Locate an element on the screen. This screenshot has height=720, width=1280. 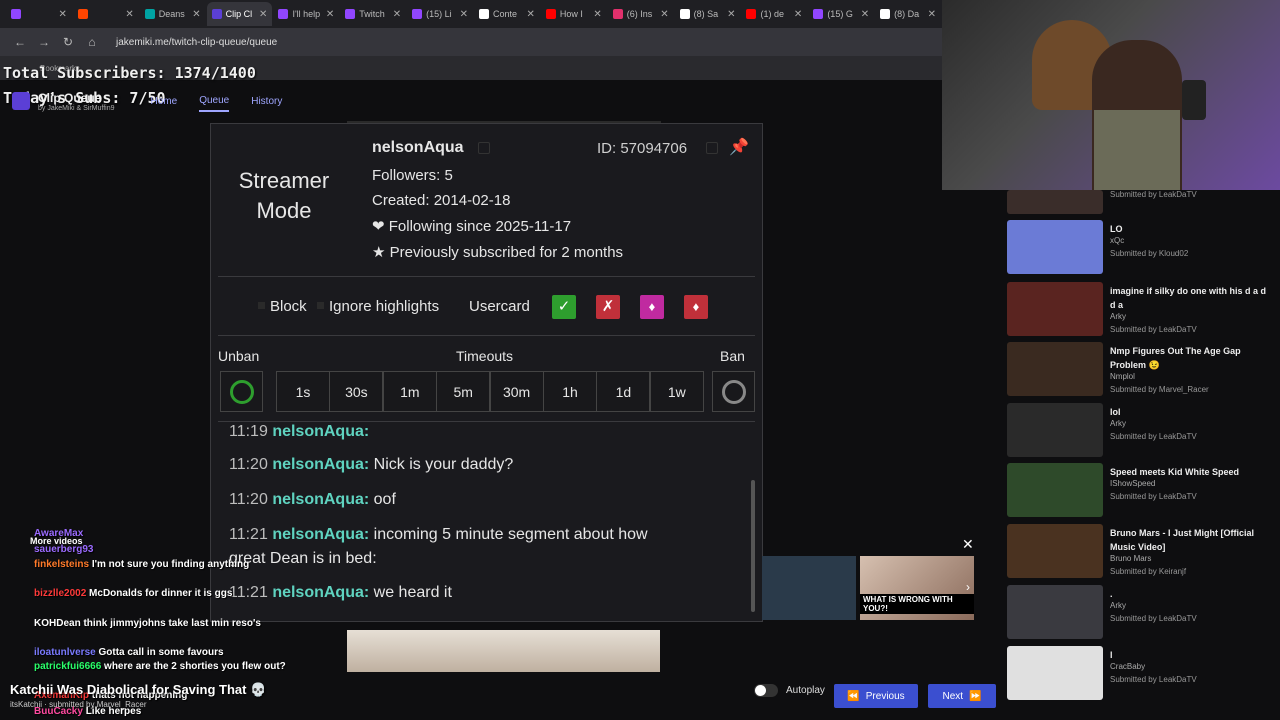
modal-subscribed: ★ Previously subscribed for 2 months is located at coordinates (498, 252).